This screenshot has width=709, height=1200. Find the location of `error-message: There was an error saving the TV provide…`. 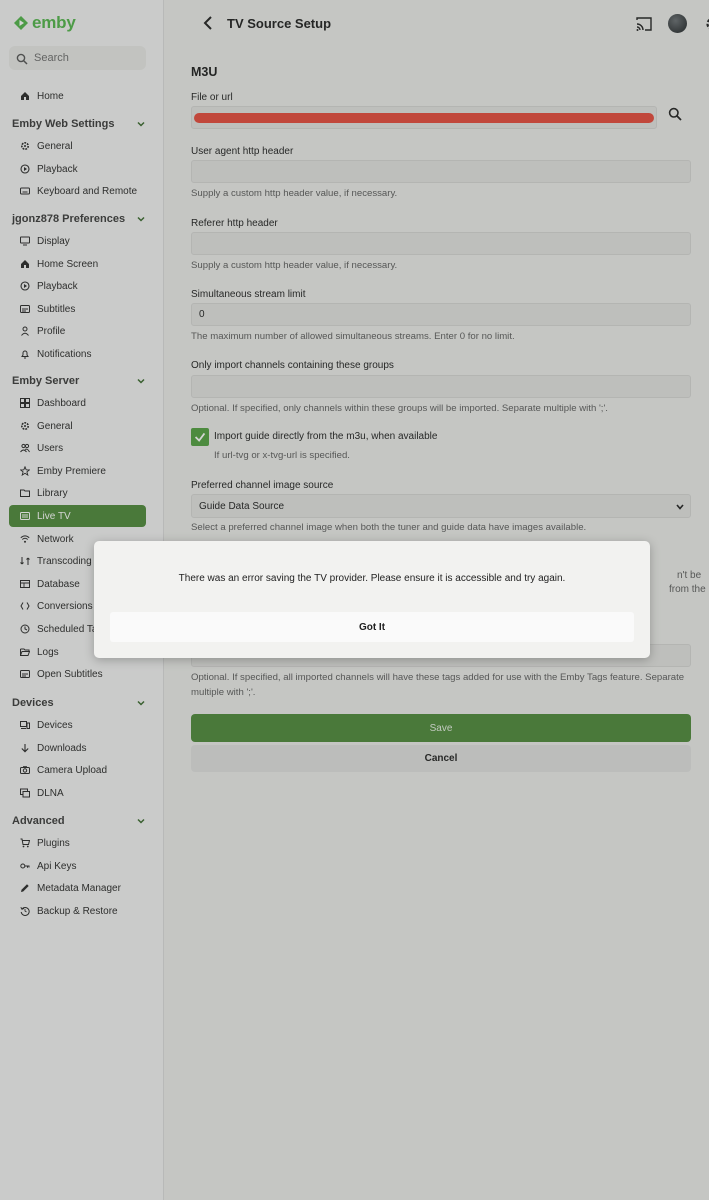

error-message: There was an error saving the TV provide… is located at coordinates (372, 578).